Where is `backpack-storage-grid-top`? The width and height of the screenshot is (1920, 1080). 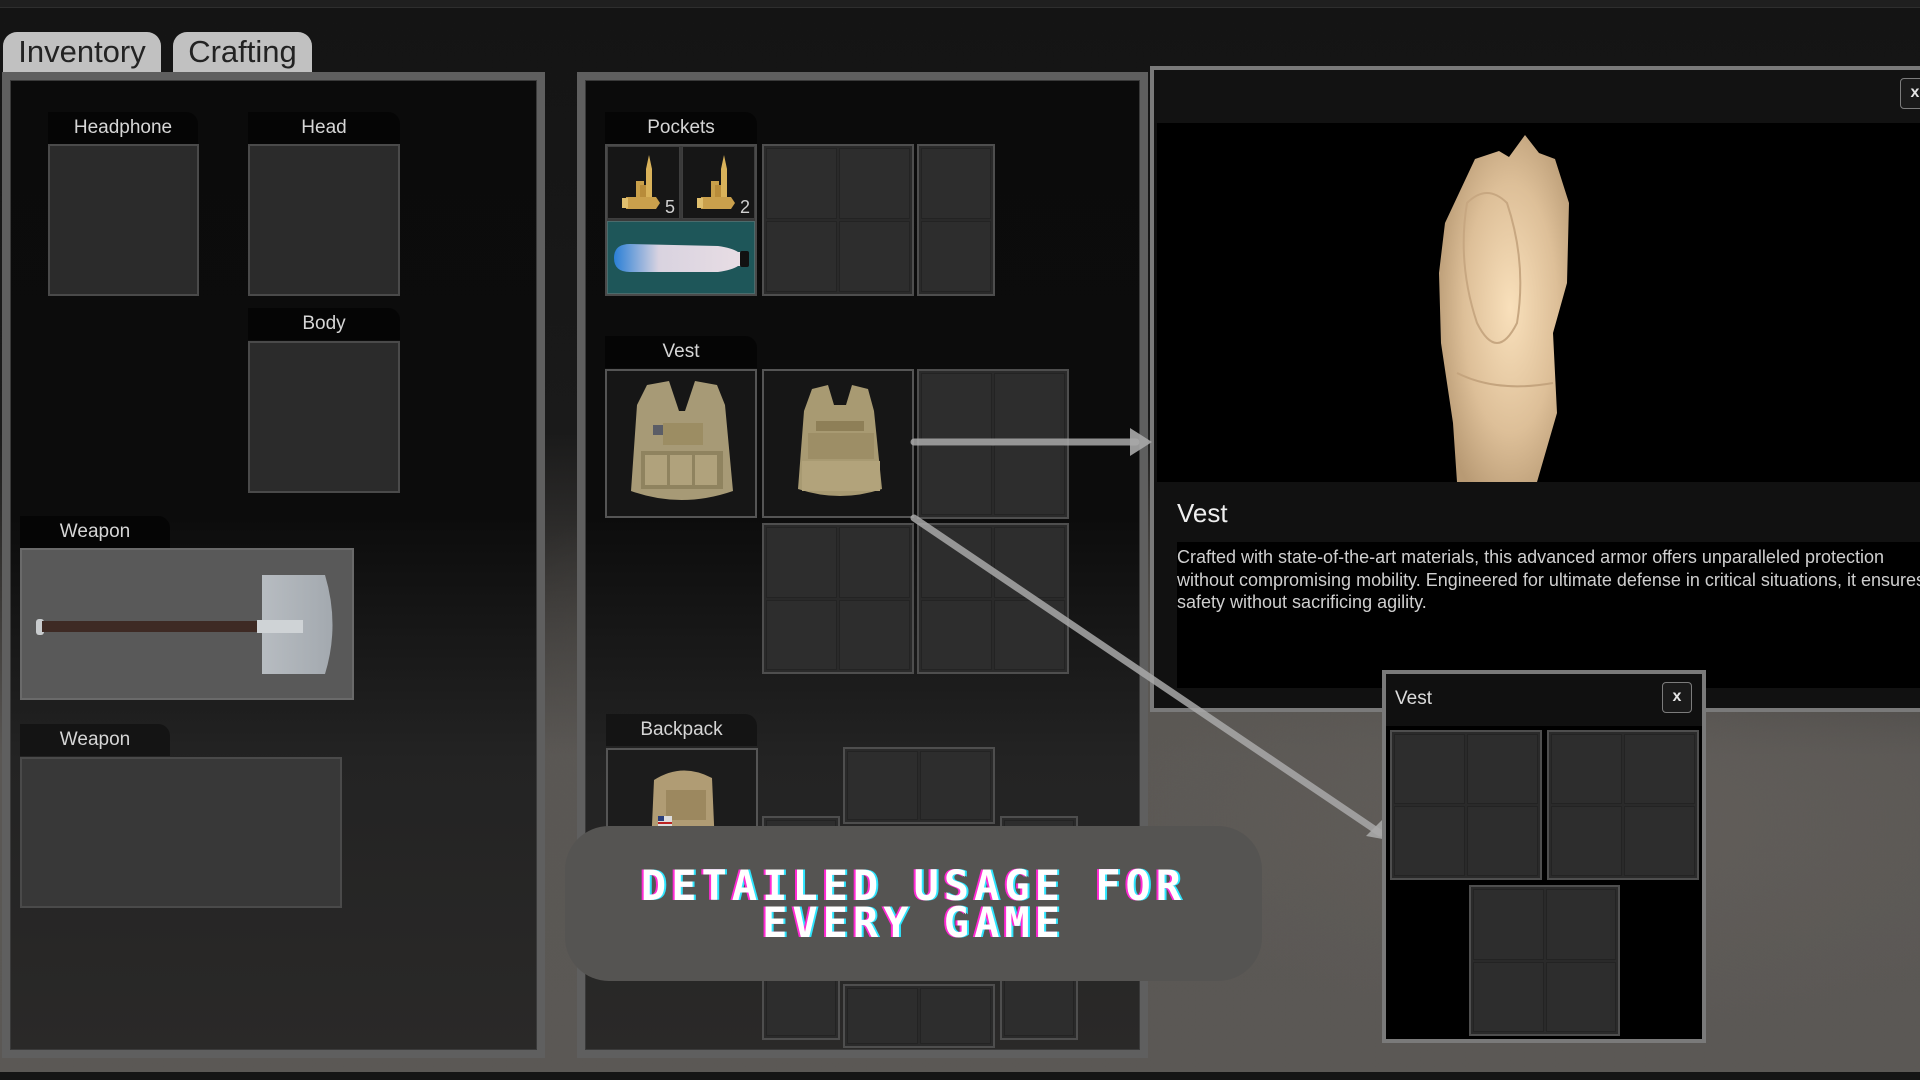 backpack-storage-grid-top is located at coordinates (919, 785).